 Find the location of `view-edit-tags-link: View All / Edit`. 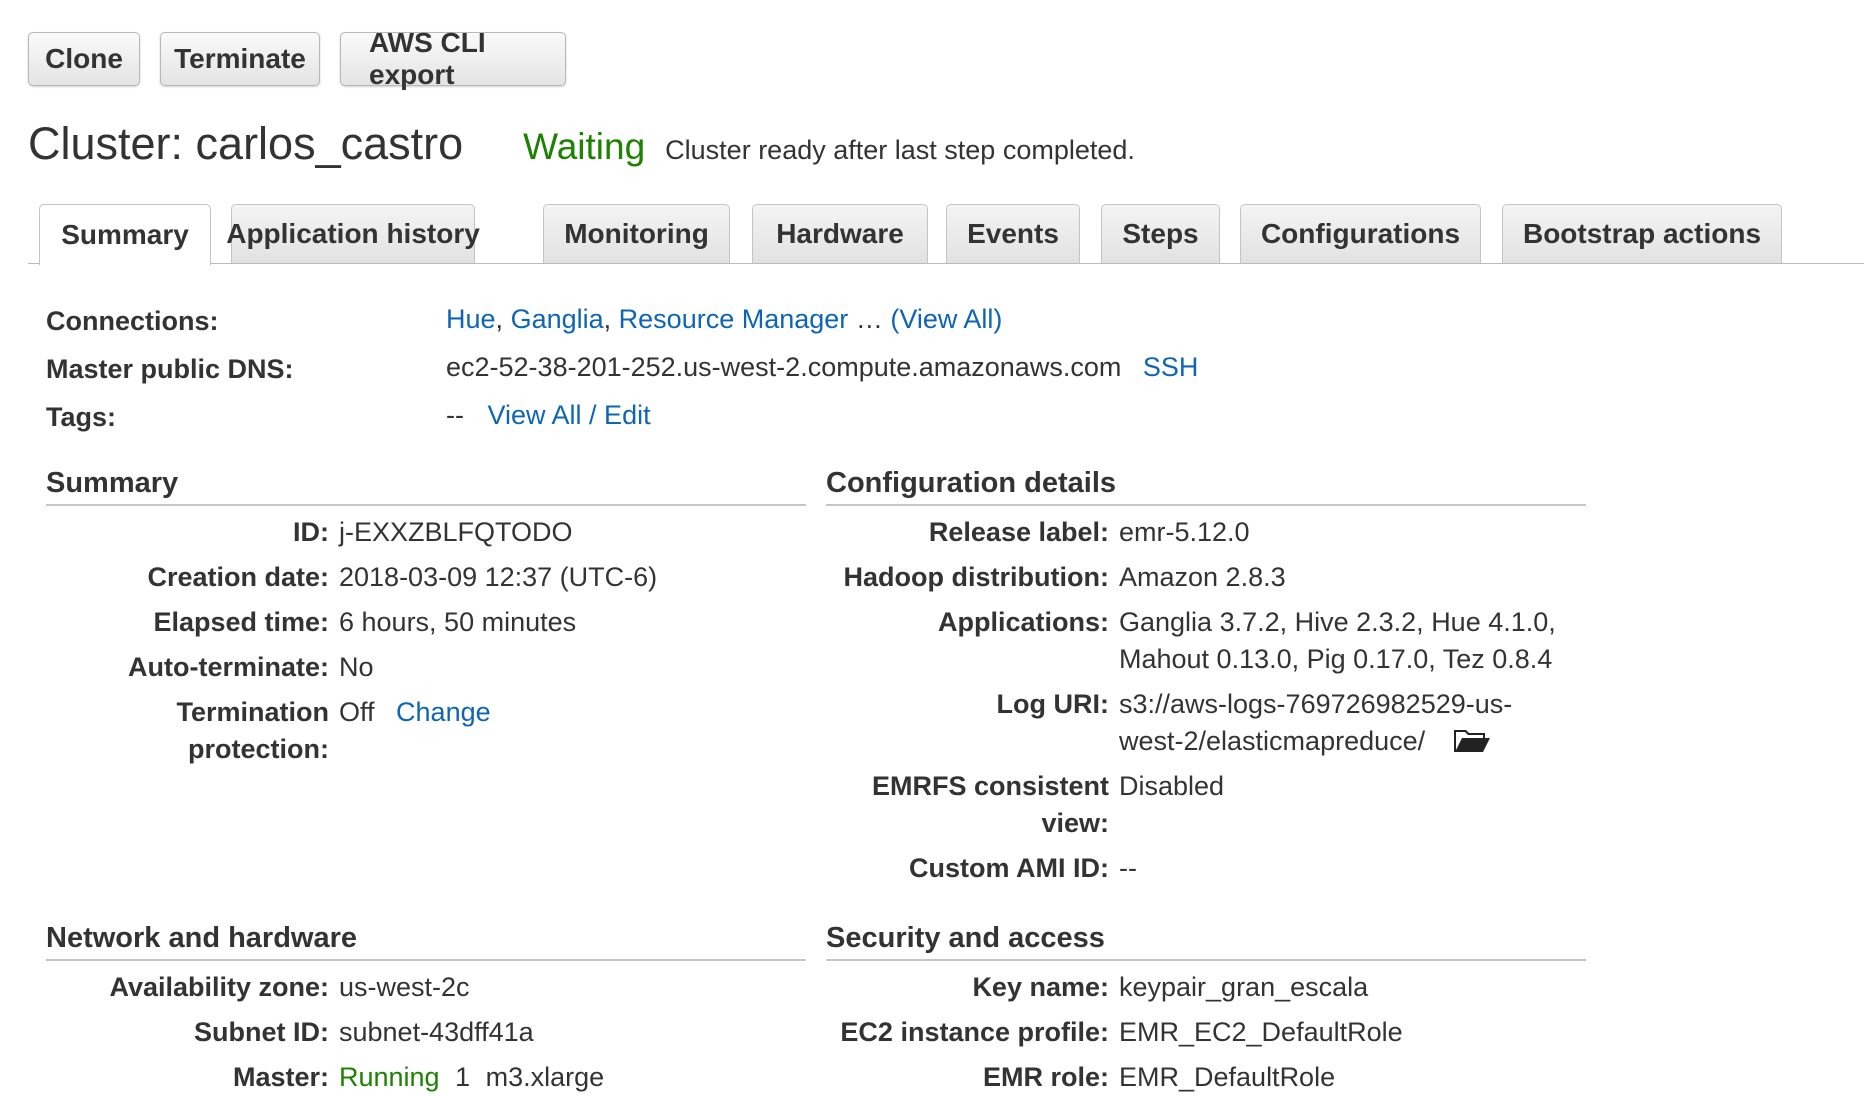

view-edit-tags-link: View All / Edit is located at coordinates (569, 415).